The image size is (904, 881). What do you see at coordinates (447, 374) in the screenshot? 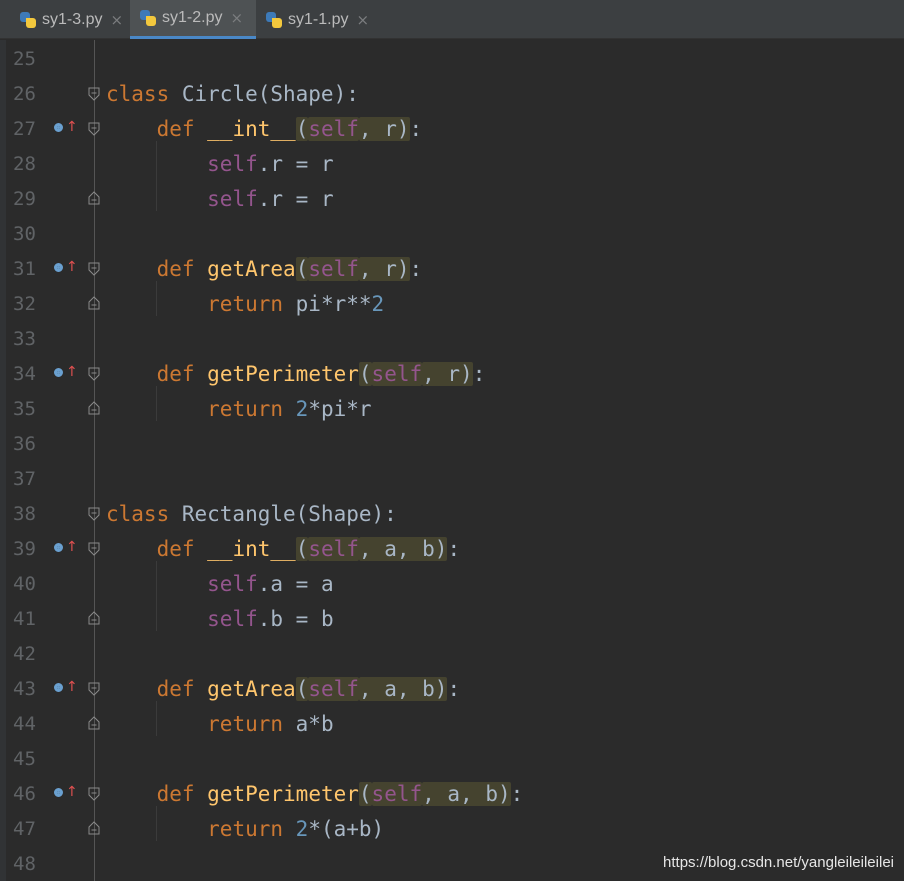
I see `code-token: , r)` at bounding box center [447, 374].